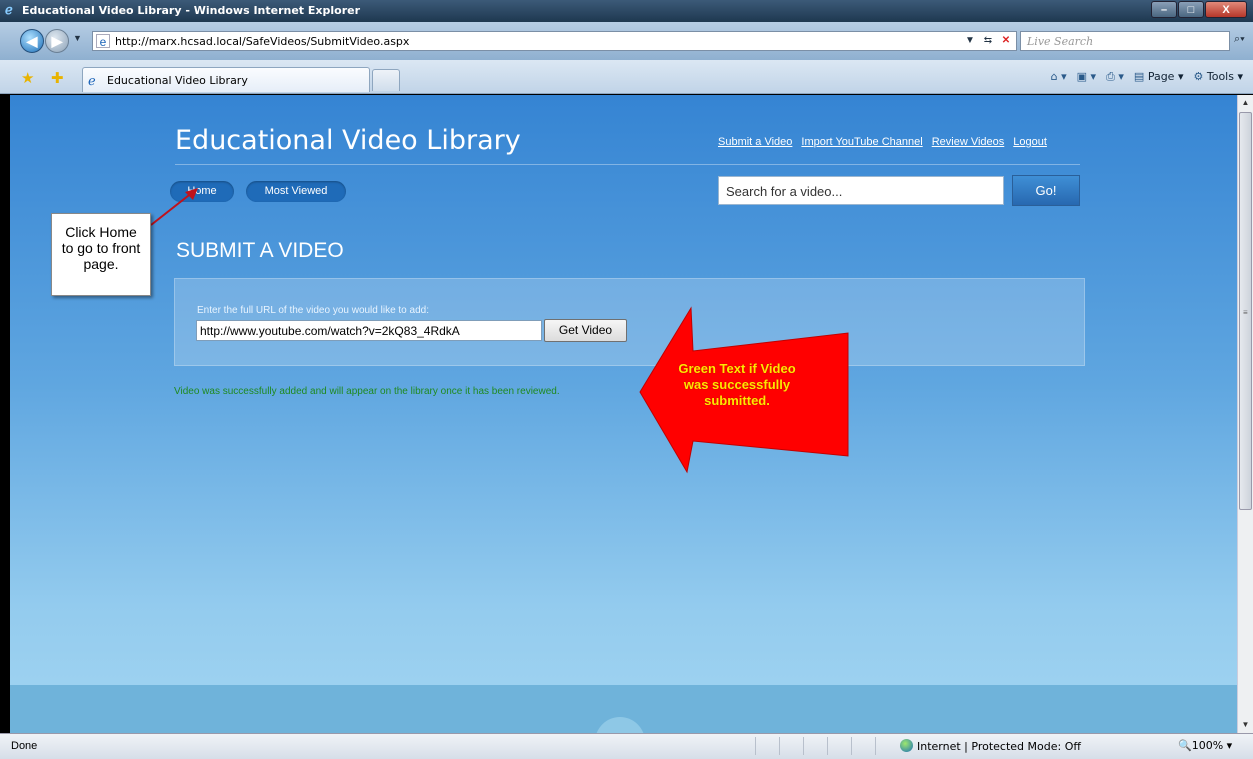 The image size is (1253, 759). I want to click on page-title: SUBMIT A VIDEO, so click(260, 250).